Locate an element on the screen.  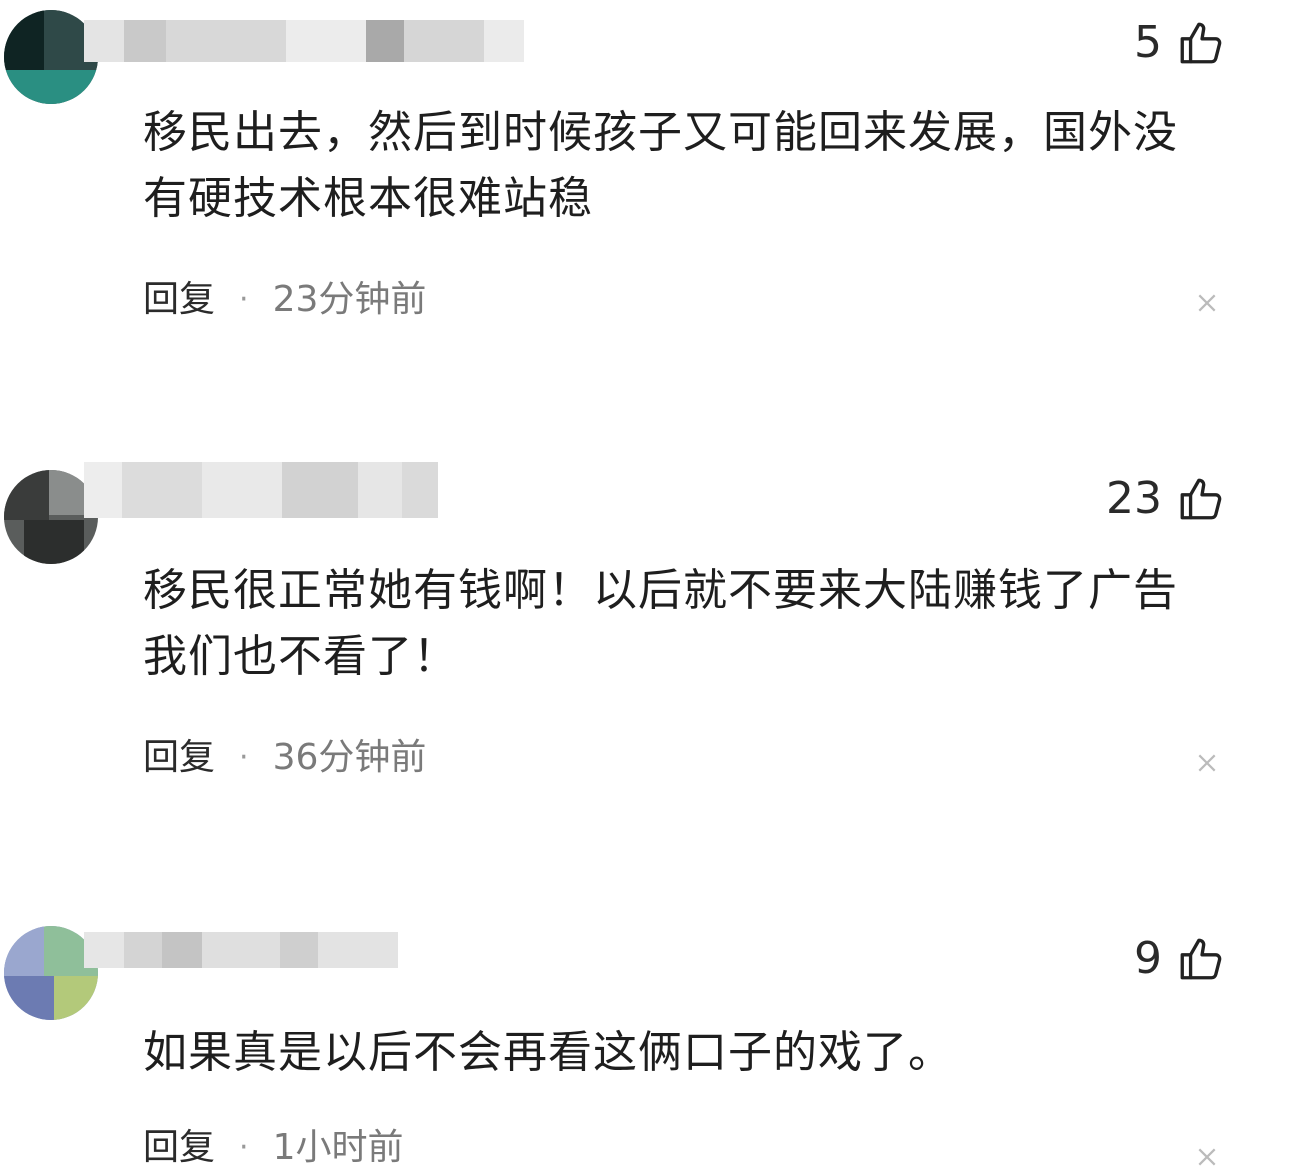
comment-text: 移民很正常她有钱啊！以后就不要来大陆赚钱了广告我们也不看了！ is located at coordinates (660, 623).